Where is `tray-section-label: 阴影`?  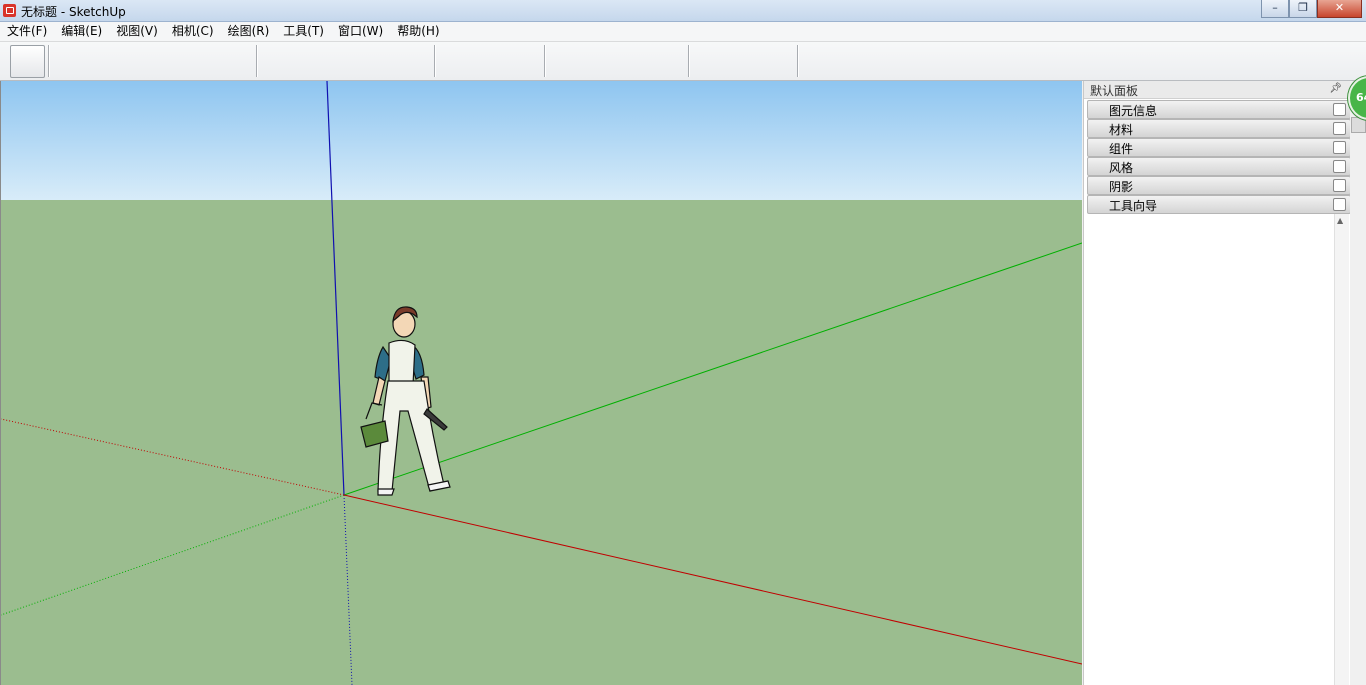 tray-section-label: 阴影 is located at coordinates (1121, 187).